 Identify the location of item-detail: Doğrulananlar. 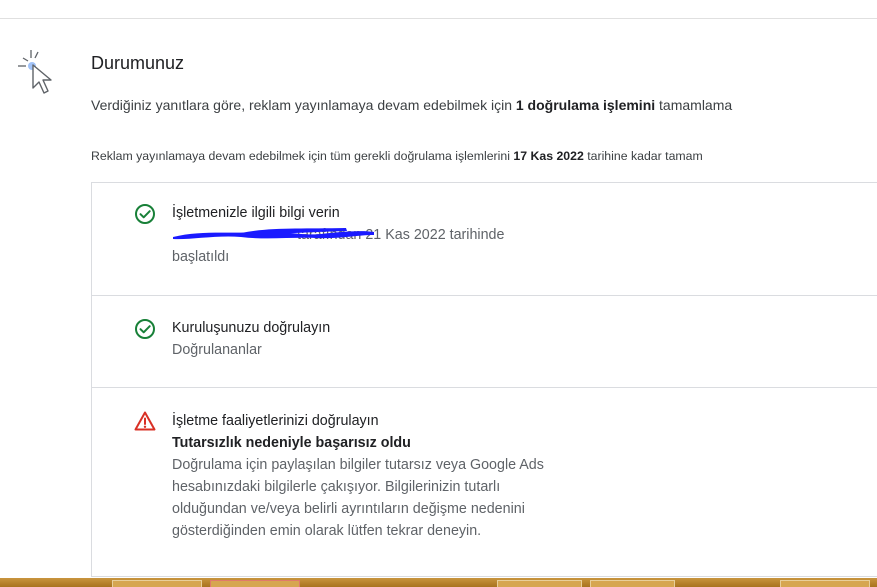
(217, 350).